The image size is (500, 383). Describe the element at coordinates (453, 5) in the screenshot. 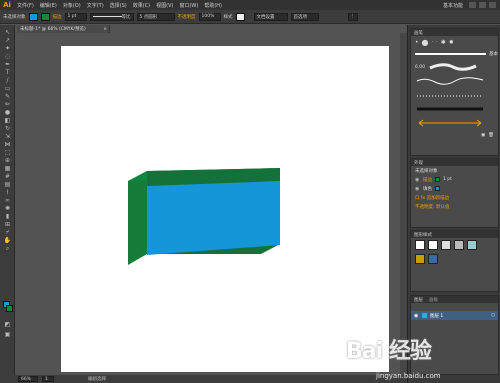

I see `workspace-switcher: 基本功能` at that location.